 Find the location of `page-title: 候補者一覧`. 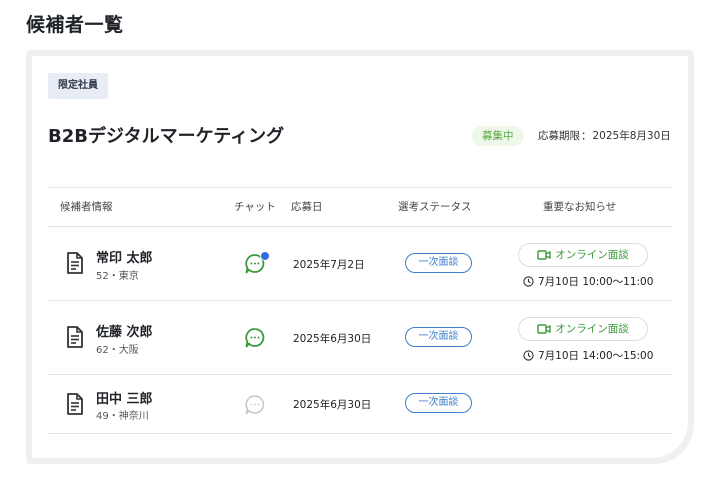

page-title: 候補者一覧 is located at coordinates (75, 25).